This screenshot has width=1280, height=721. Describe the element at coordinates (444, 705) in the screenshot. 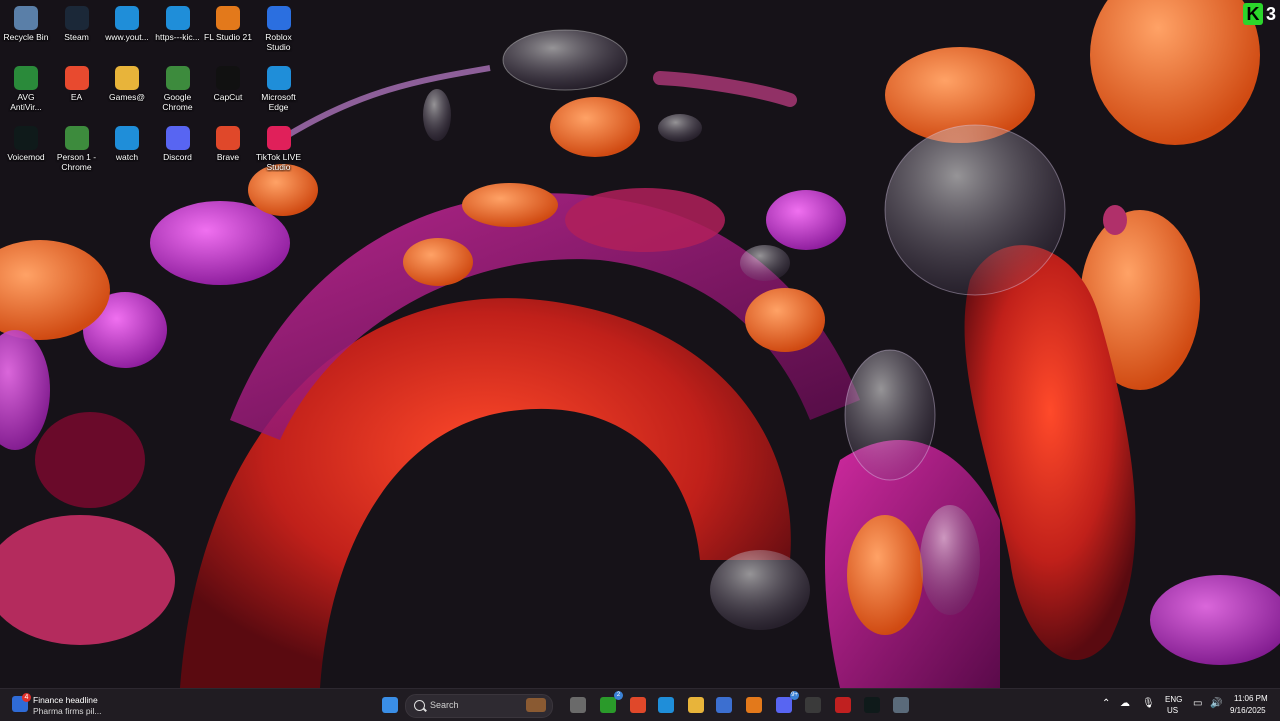

I see `search-placeholder: Search` at that location.